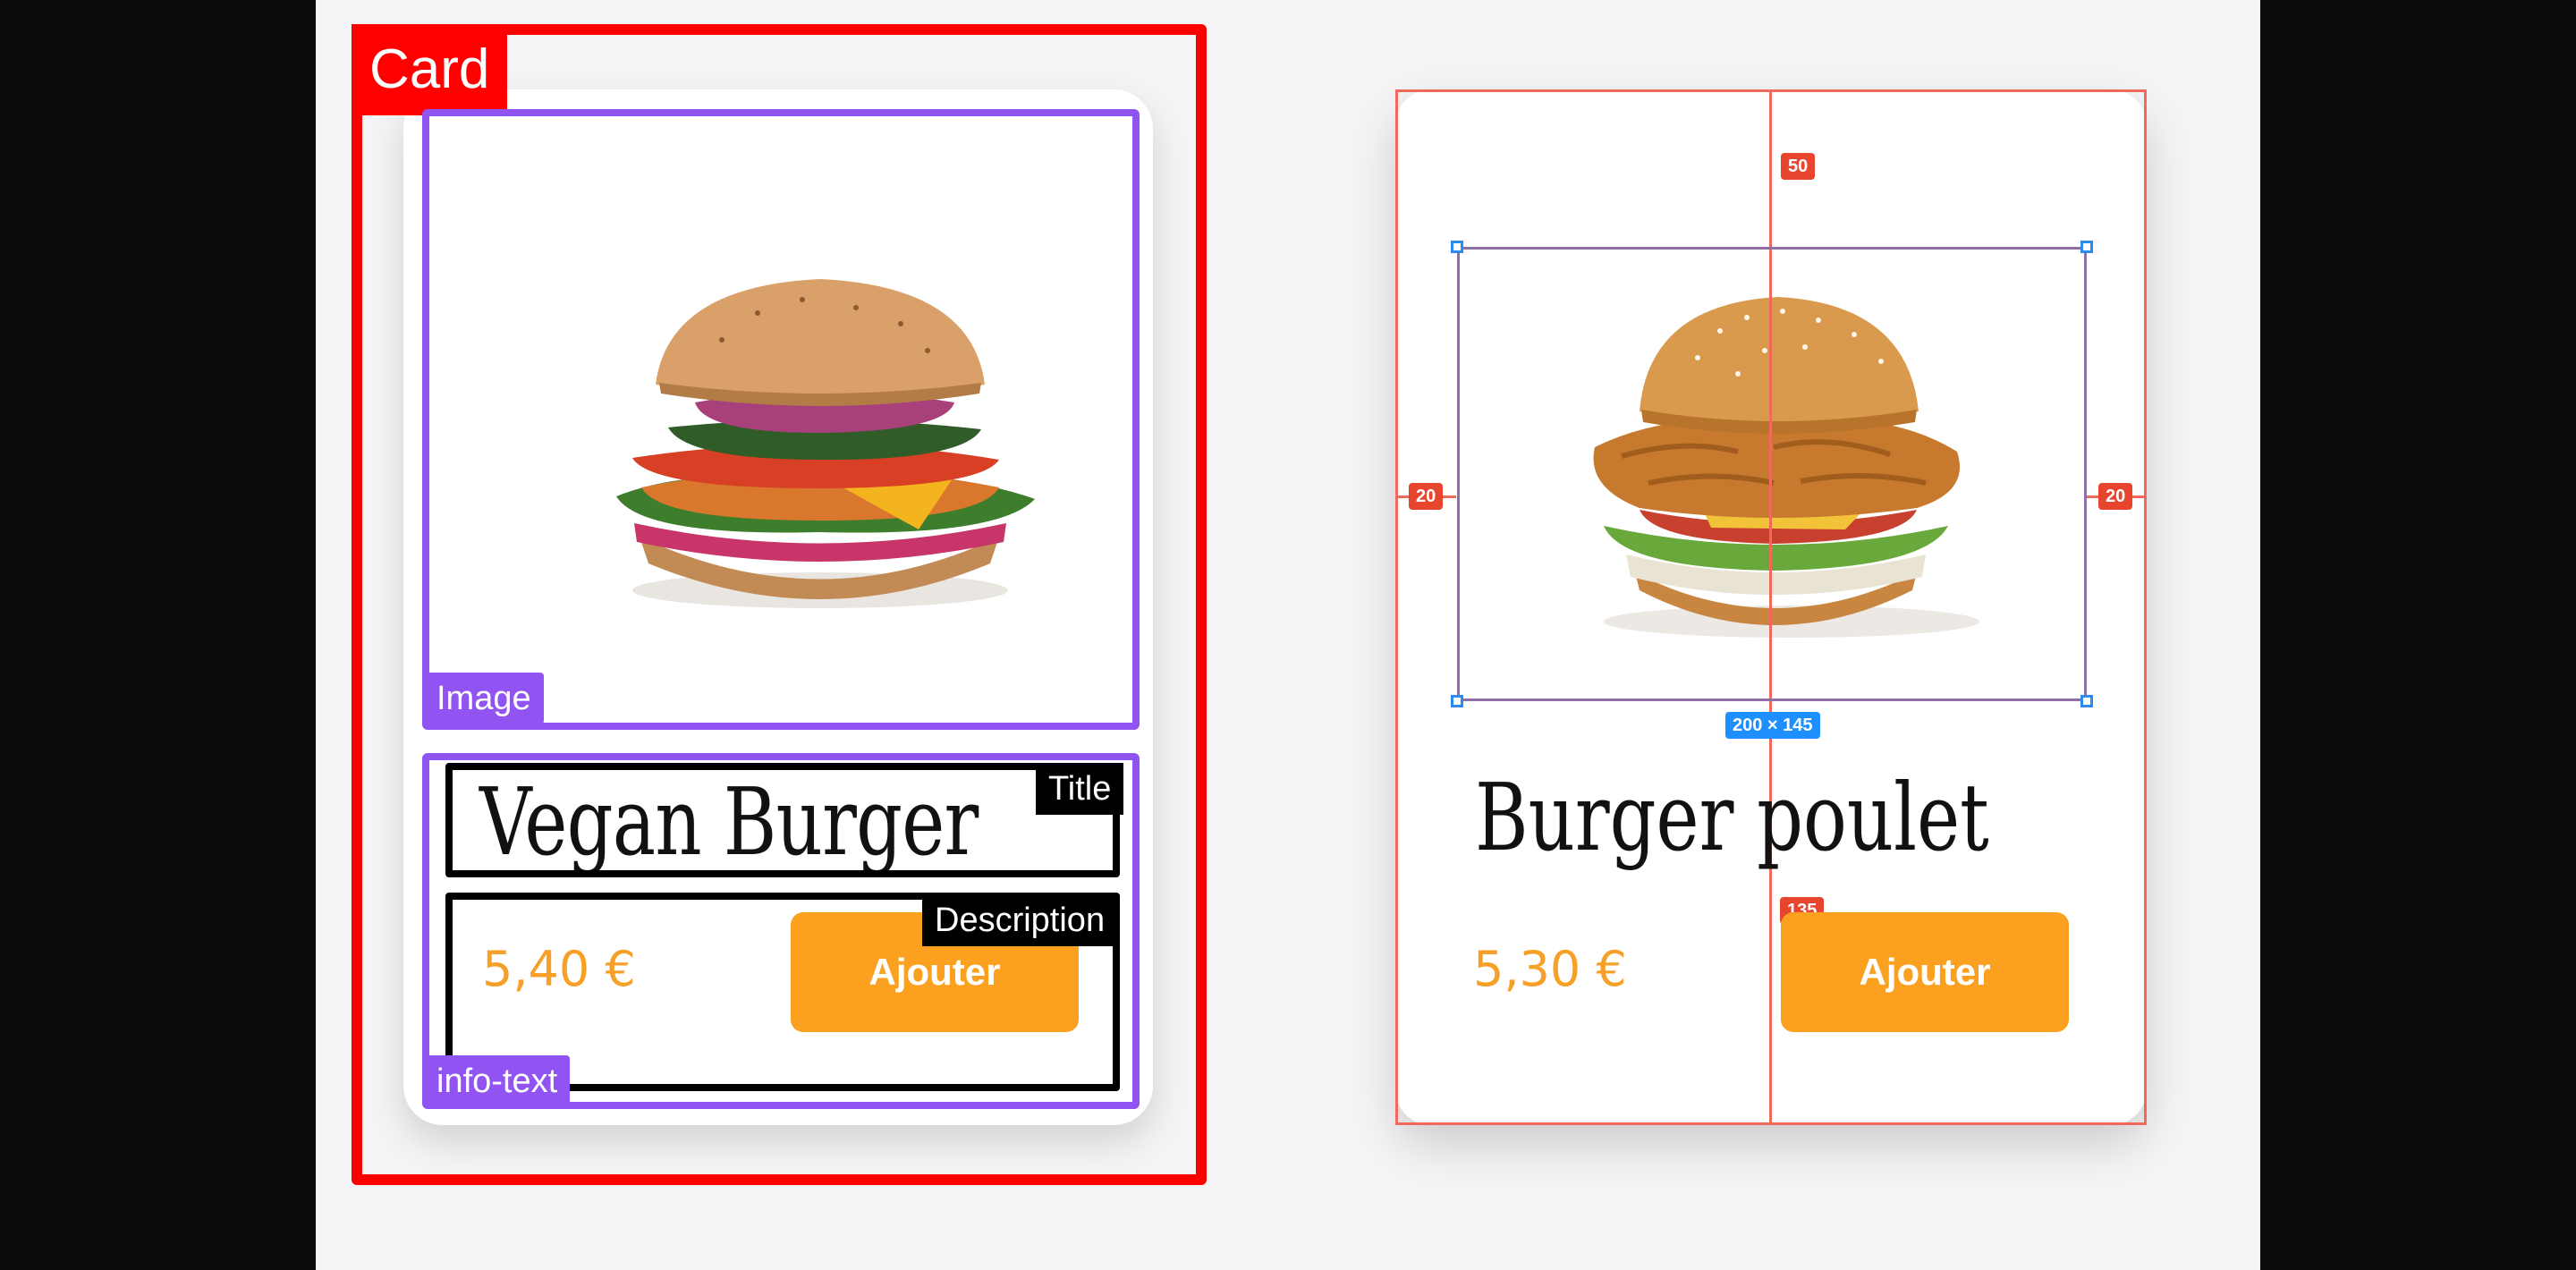 Image resolution: width=2576 pixels, height=1270 pixels. I want to click on resize-handle-top-right, so click(2086, 247).